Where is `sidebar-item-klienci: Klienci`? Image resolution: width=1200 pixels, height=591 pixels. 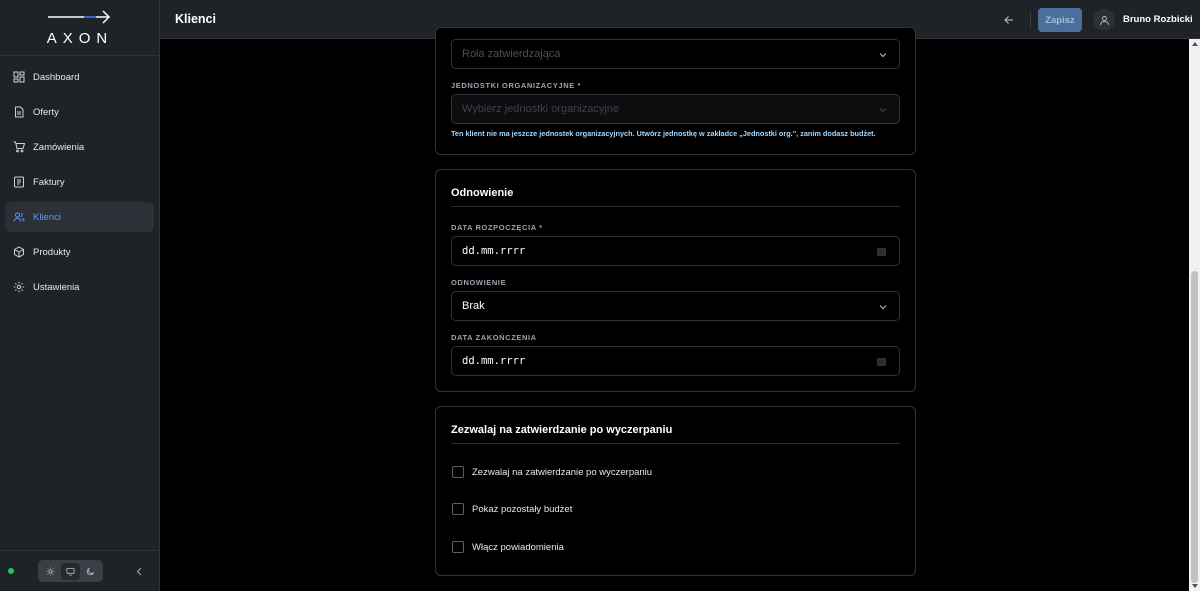 sidebar-item-klienci: Klienci is located at coordinates (79, 217).